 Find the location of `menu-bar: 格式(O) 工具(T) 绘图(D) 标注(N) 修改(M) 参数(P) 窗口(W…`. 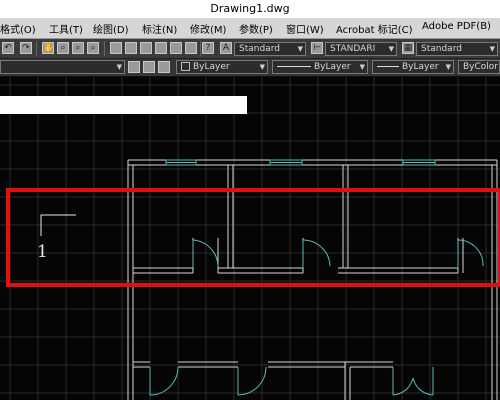

menu-bar: 格式(O) 工具(T) 绘图(D) 标注(N) 修改(M) 参数(P) 窗口(W… is located at coordinates (250, 28).